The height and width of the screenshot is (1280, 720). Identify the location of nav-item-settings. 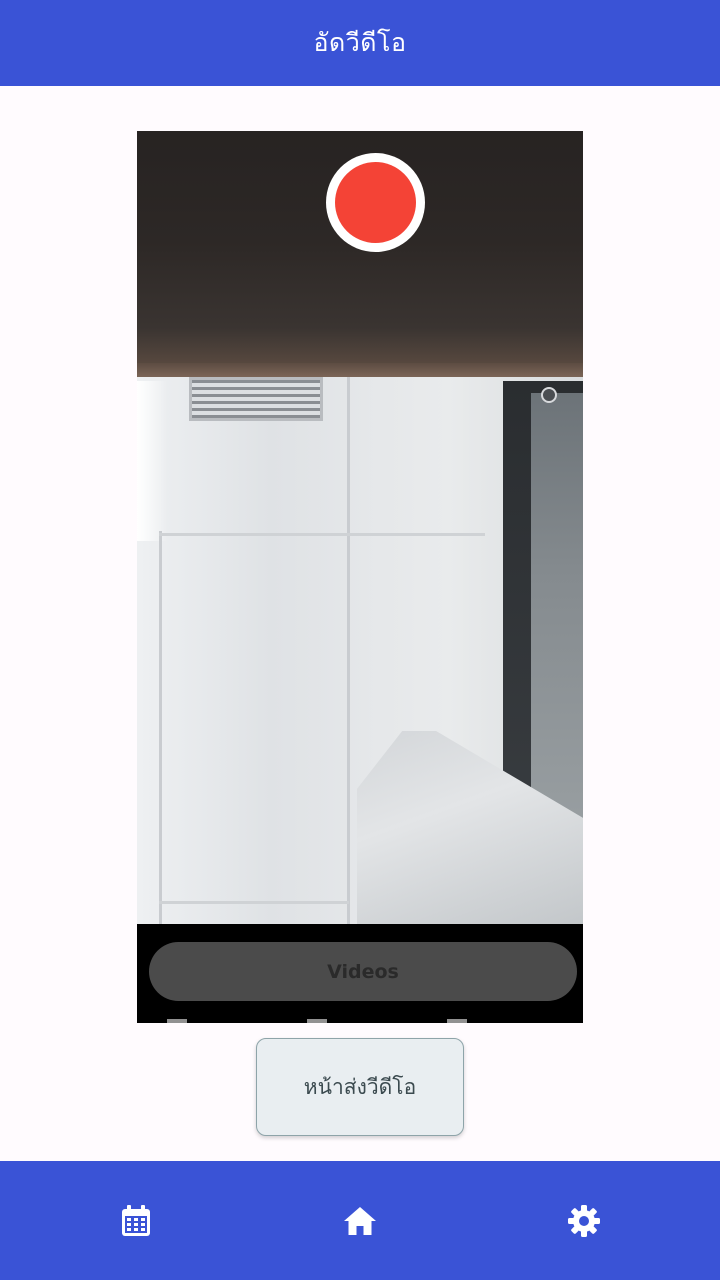
(584, 1220).